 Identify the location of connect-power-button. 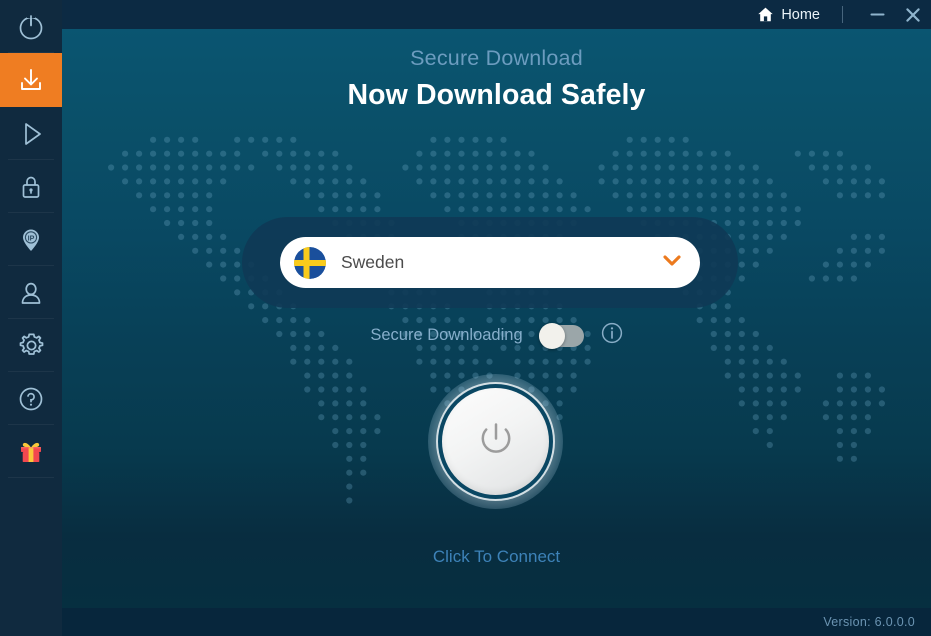
(495, 441).